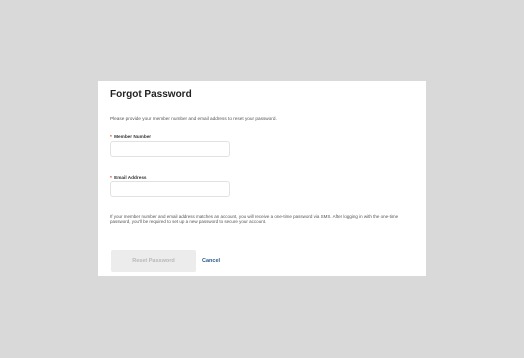  I want to click on email-address-input, so click(170, 189).